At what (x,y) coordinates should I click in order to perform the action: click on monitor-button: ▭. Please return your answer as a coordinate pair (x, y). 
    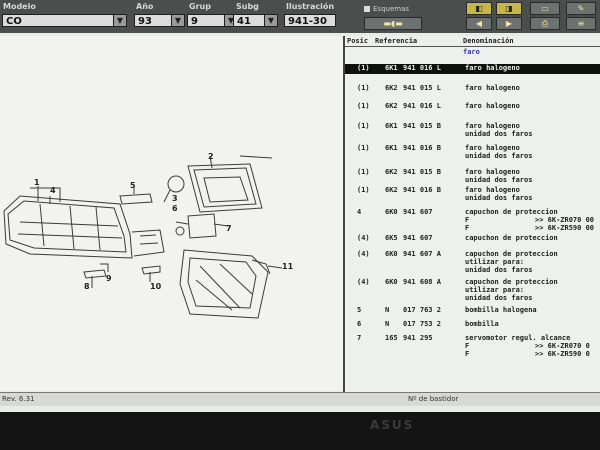
    Looking at the image, I should click on (545, 8).